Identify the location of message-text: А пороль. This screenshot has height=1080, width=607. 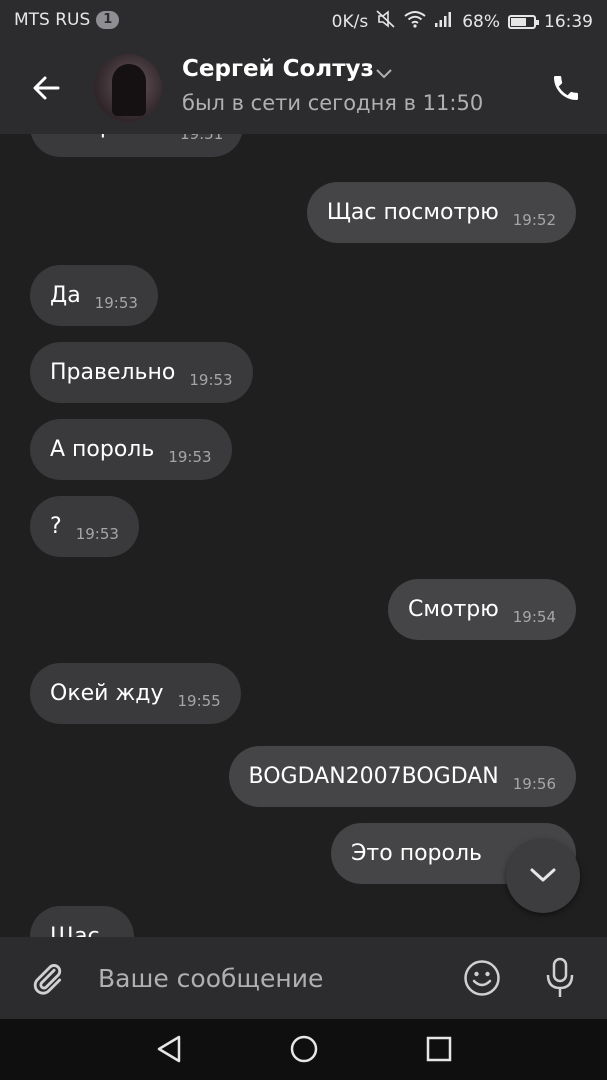
(102, 449).